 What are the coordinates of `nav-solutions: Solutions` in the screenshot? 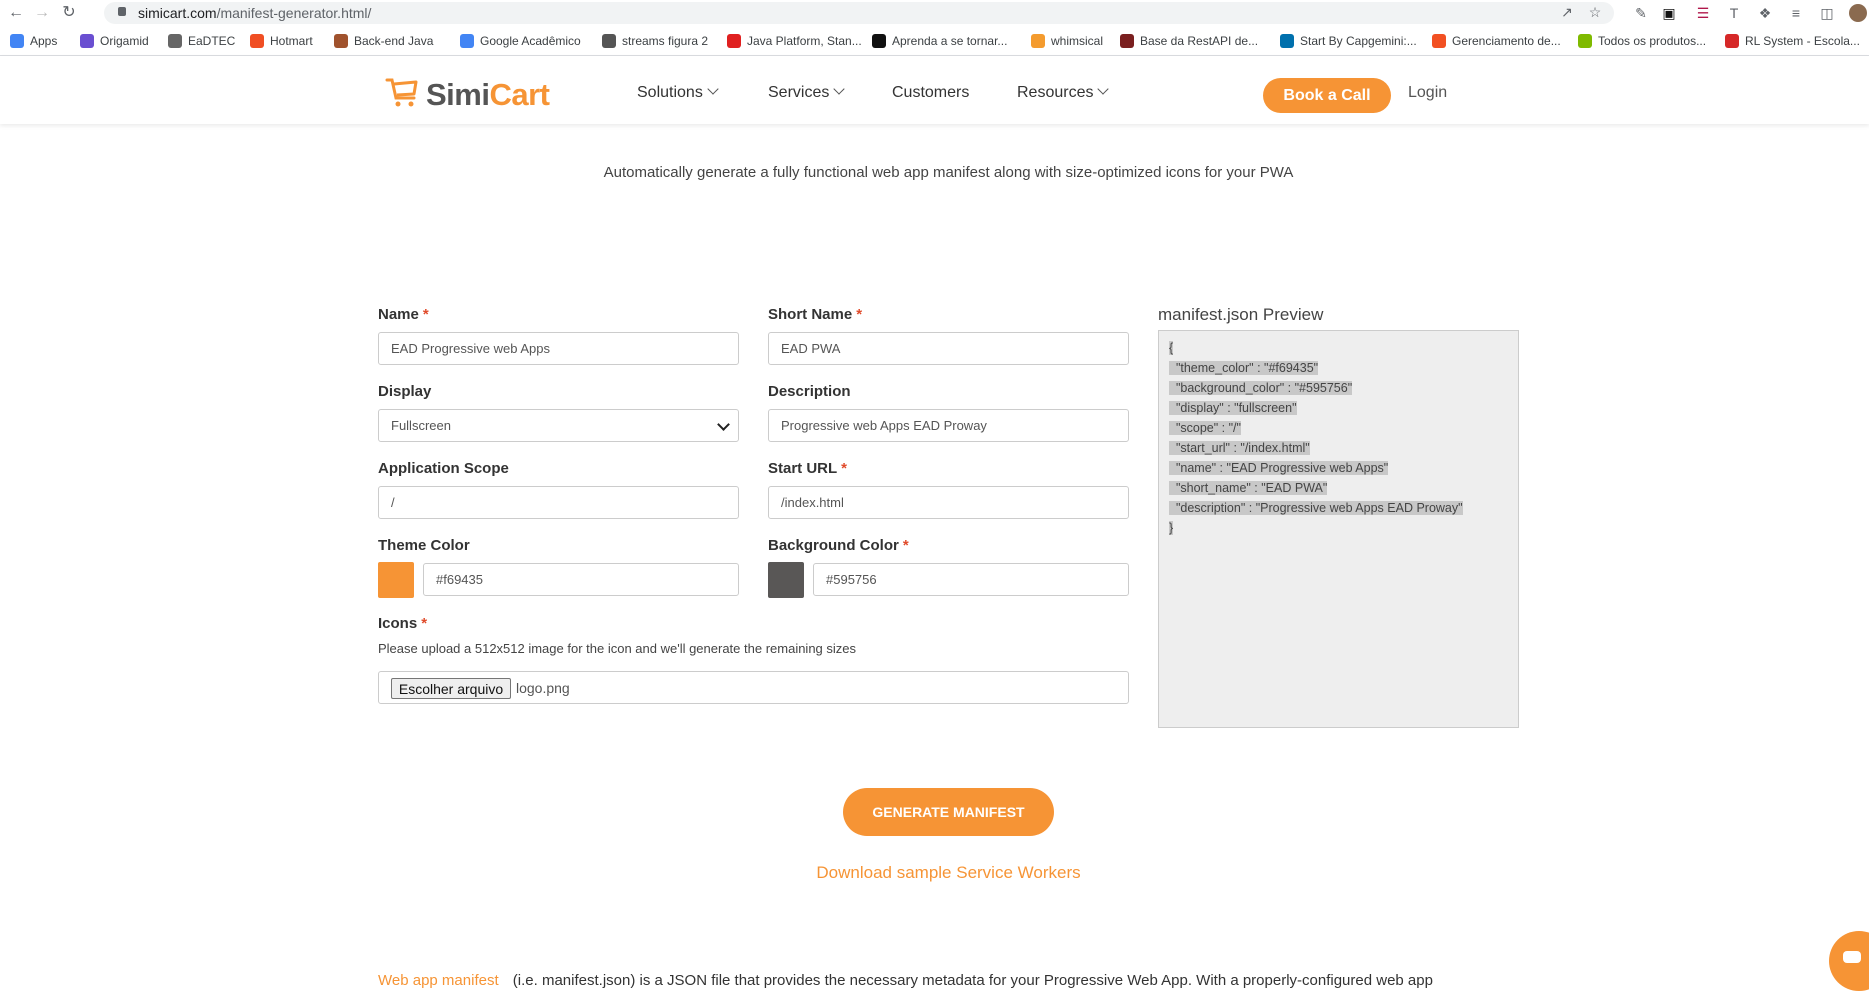 It's located at (678, 92).